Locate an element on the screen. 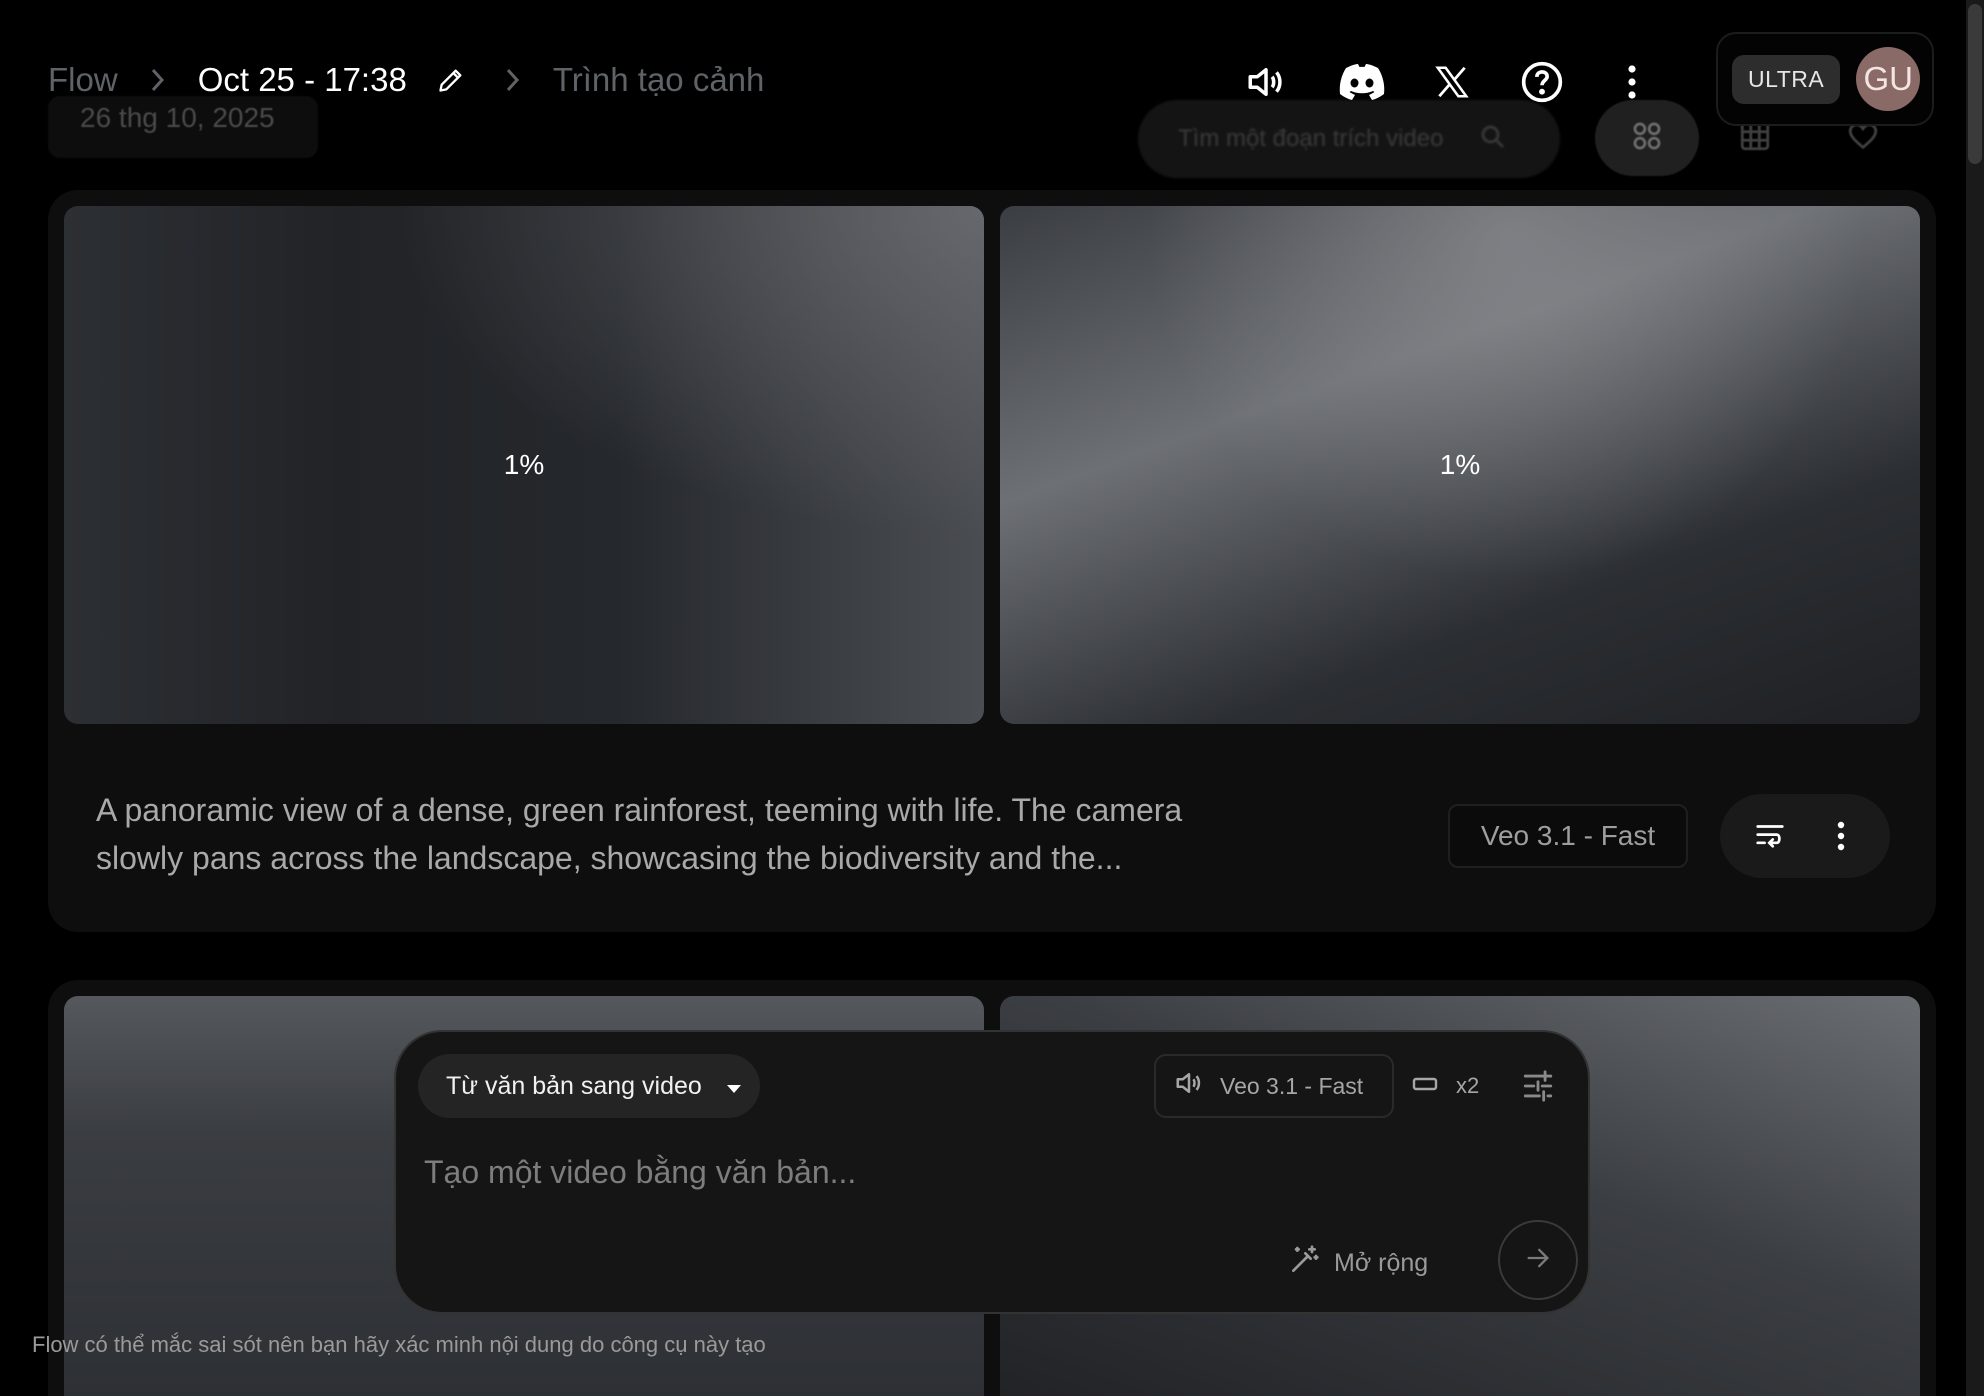  prompt-input is located at coordinates (984, 1172).